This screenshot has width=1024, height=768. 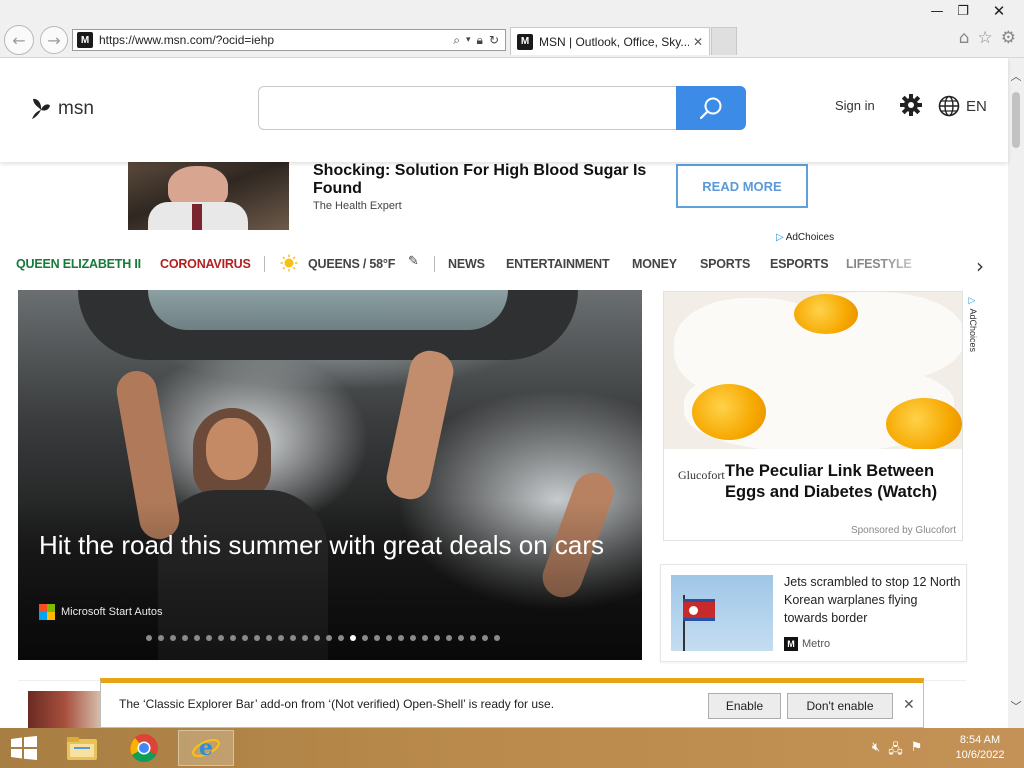 I want to click on nav-item-entertainment: ENTERTAINMENT, so click(x=558, y=264).